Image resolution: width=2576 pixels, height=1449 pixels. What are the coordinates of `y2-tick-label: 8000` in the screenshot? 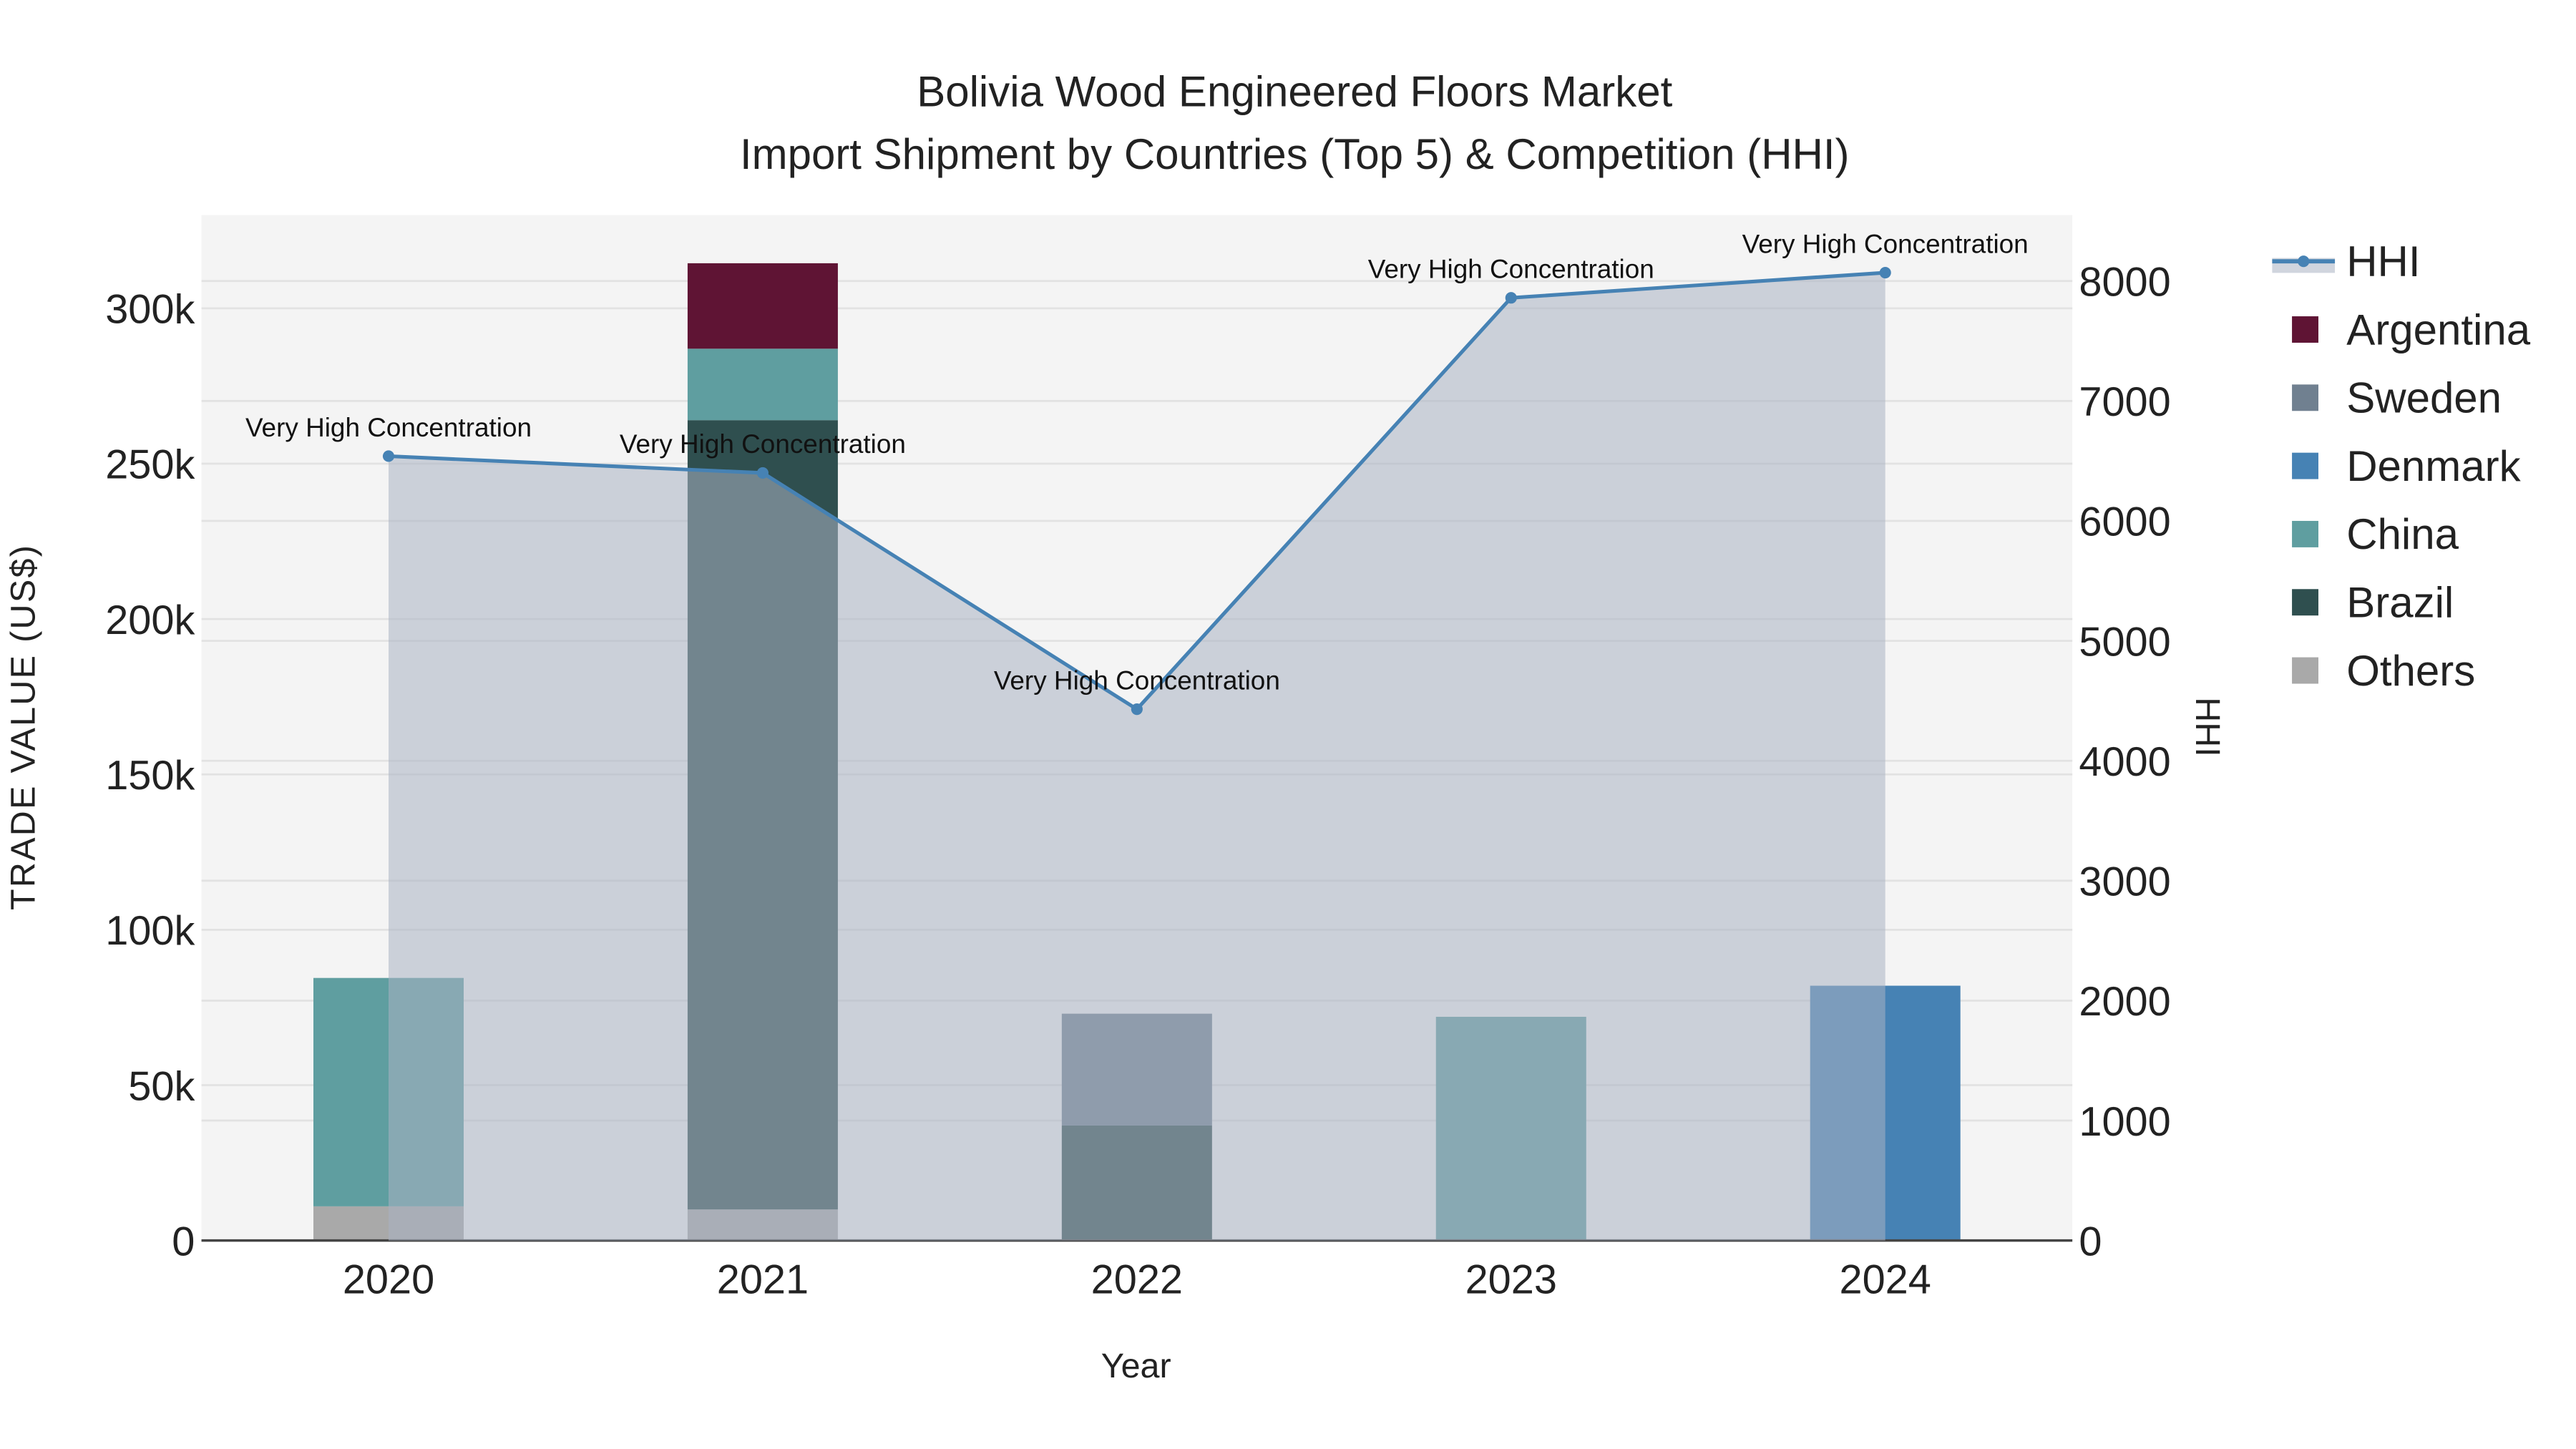 It's located at (2124, 283).